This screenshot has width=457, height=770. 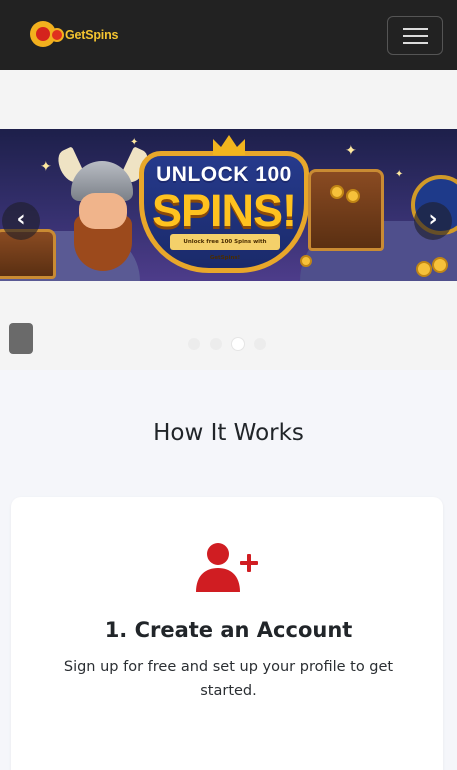 I want to click on hamburger-menu-icon, so click(x=415, y=29).